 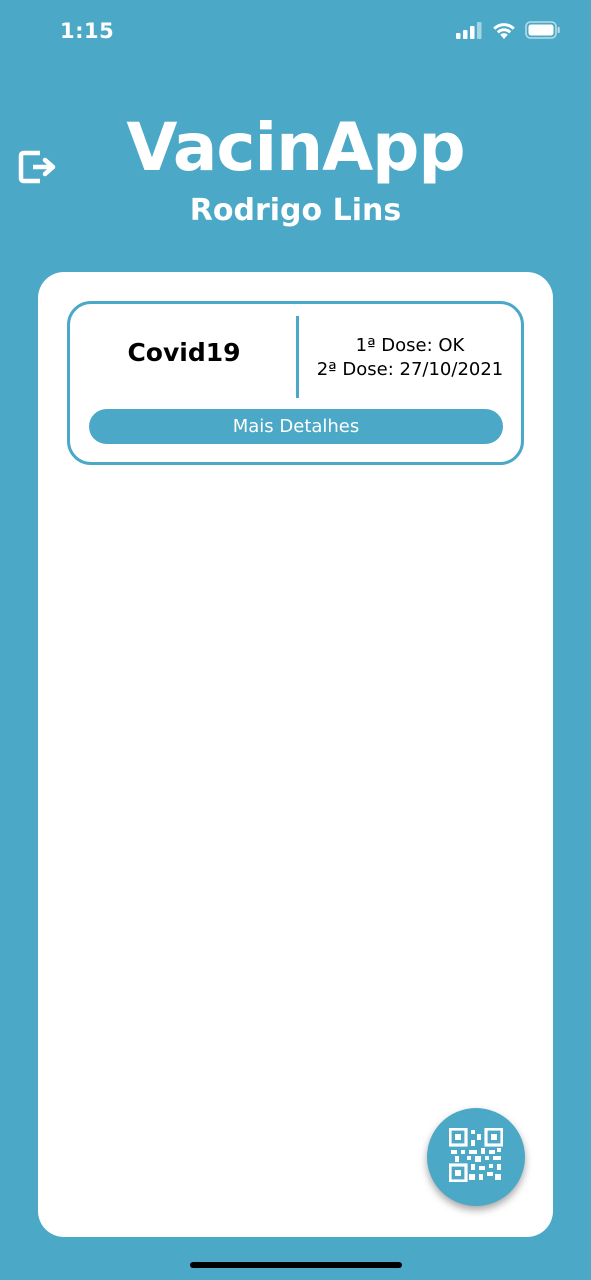 What do you see at coordinates (504, 30) in the screenshot?
I see `wifi-icon` at bounding box center [504, 30].